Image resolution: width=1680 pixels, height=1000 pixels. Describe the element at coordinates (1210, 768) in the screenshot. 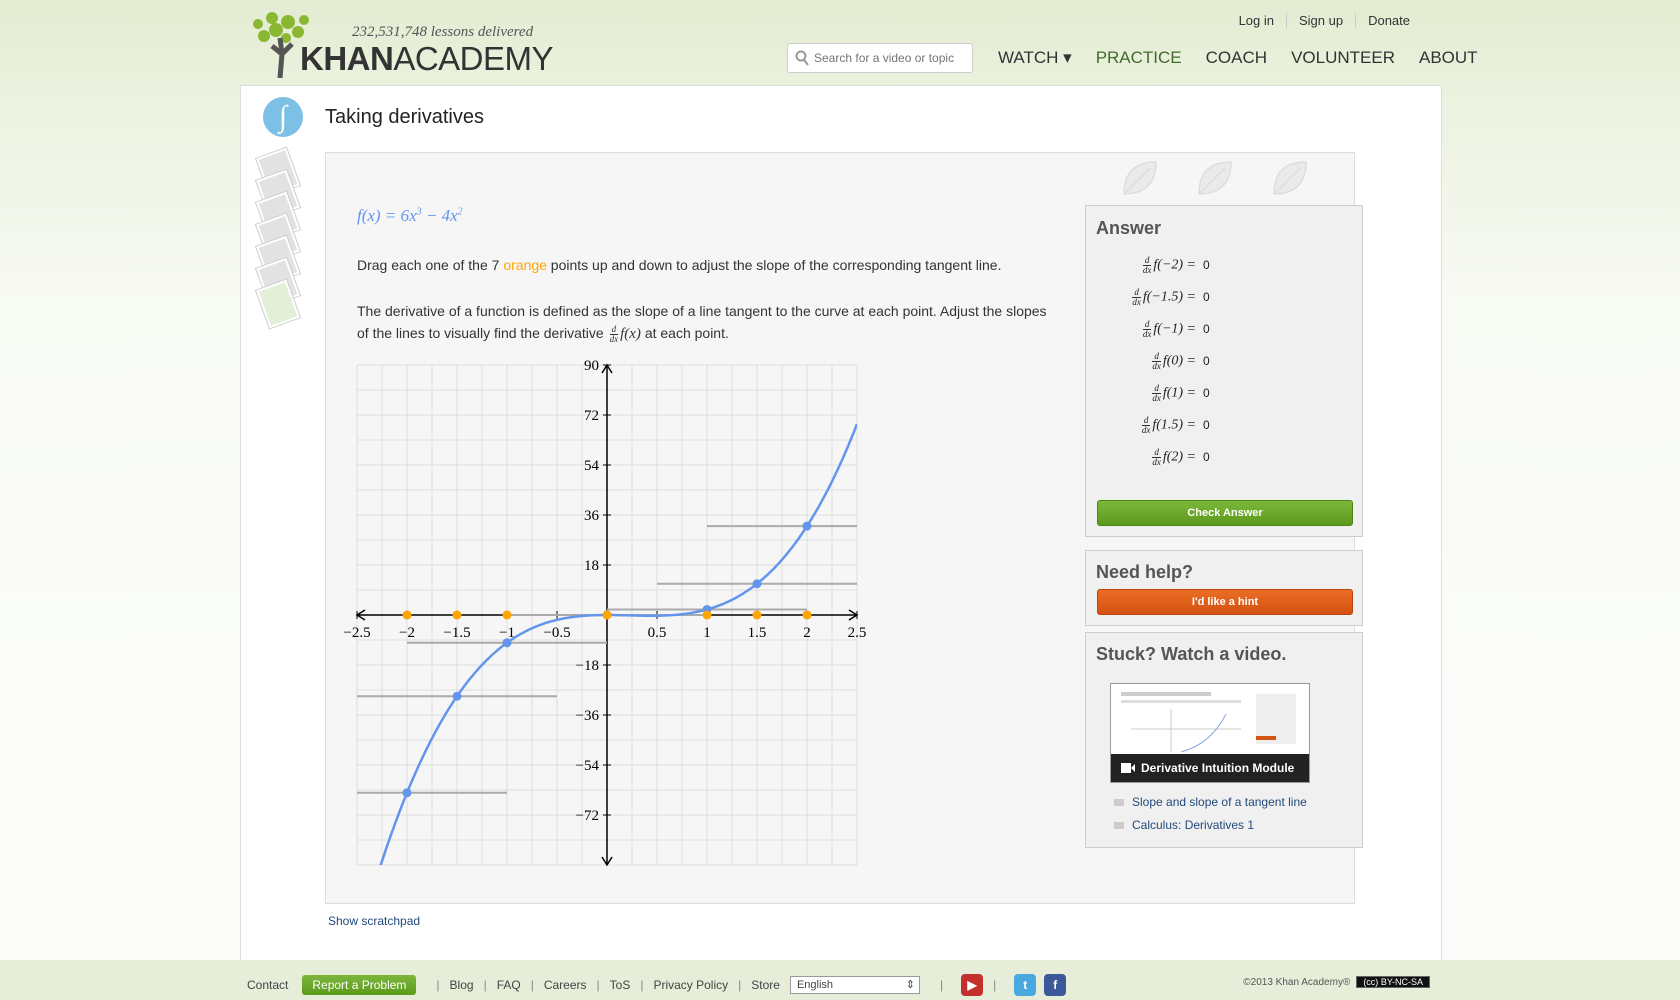

I see `featured-video-caption: Derivative Intuition Module` at that location.